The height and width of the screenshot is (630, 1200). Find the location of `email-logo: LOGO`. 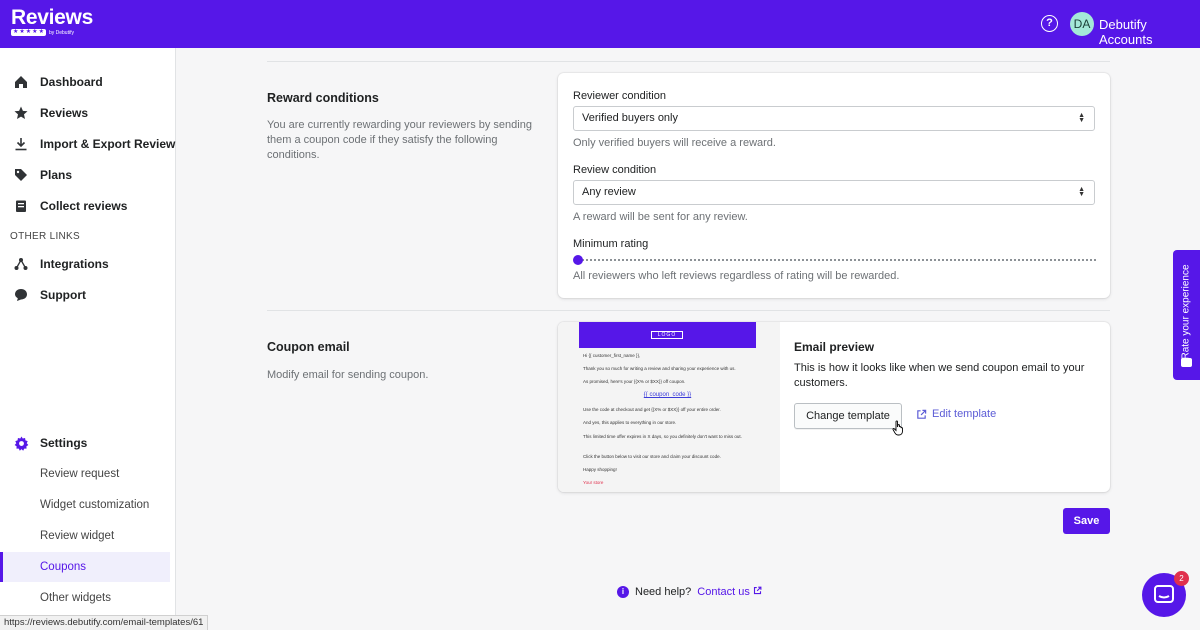

email-logo: LOGO is located at coordinates (667, 335).